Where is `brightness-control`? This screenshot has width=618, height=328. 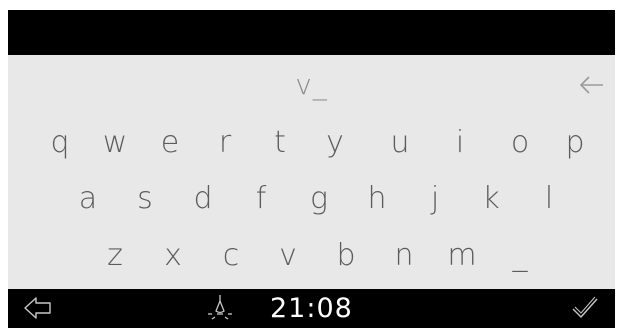
brightness-control is located at coordinates (220, 308).